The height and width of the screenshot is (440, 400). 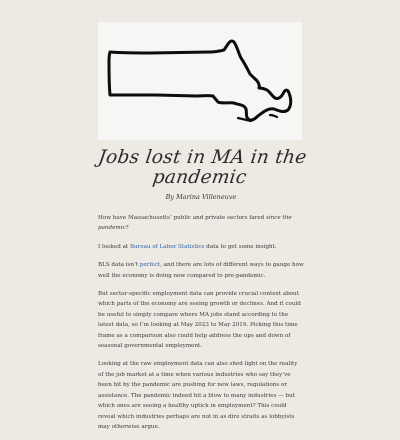 I want to click on title-line-1: Jobs lost in MA in the, so click(x=202, y=157).